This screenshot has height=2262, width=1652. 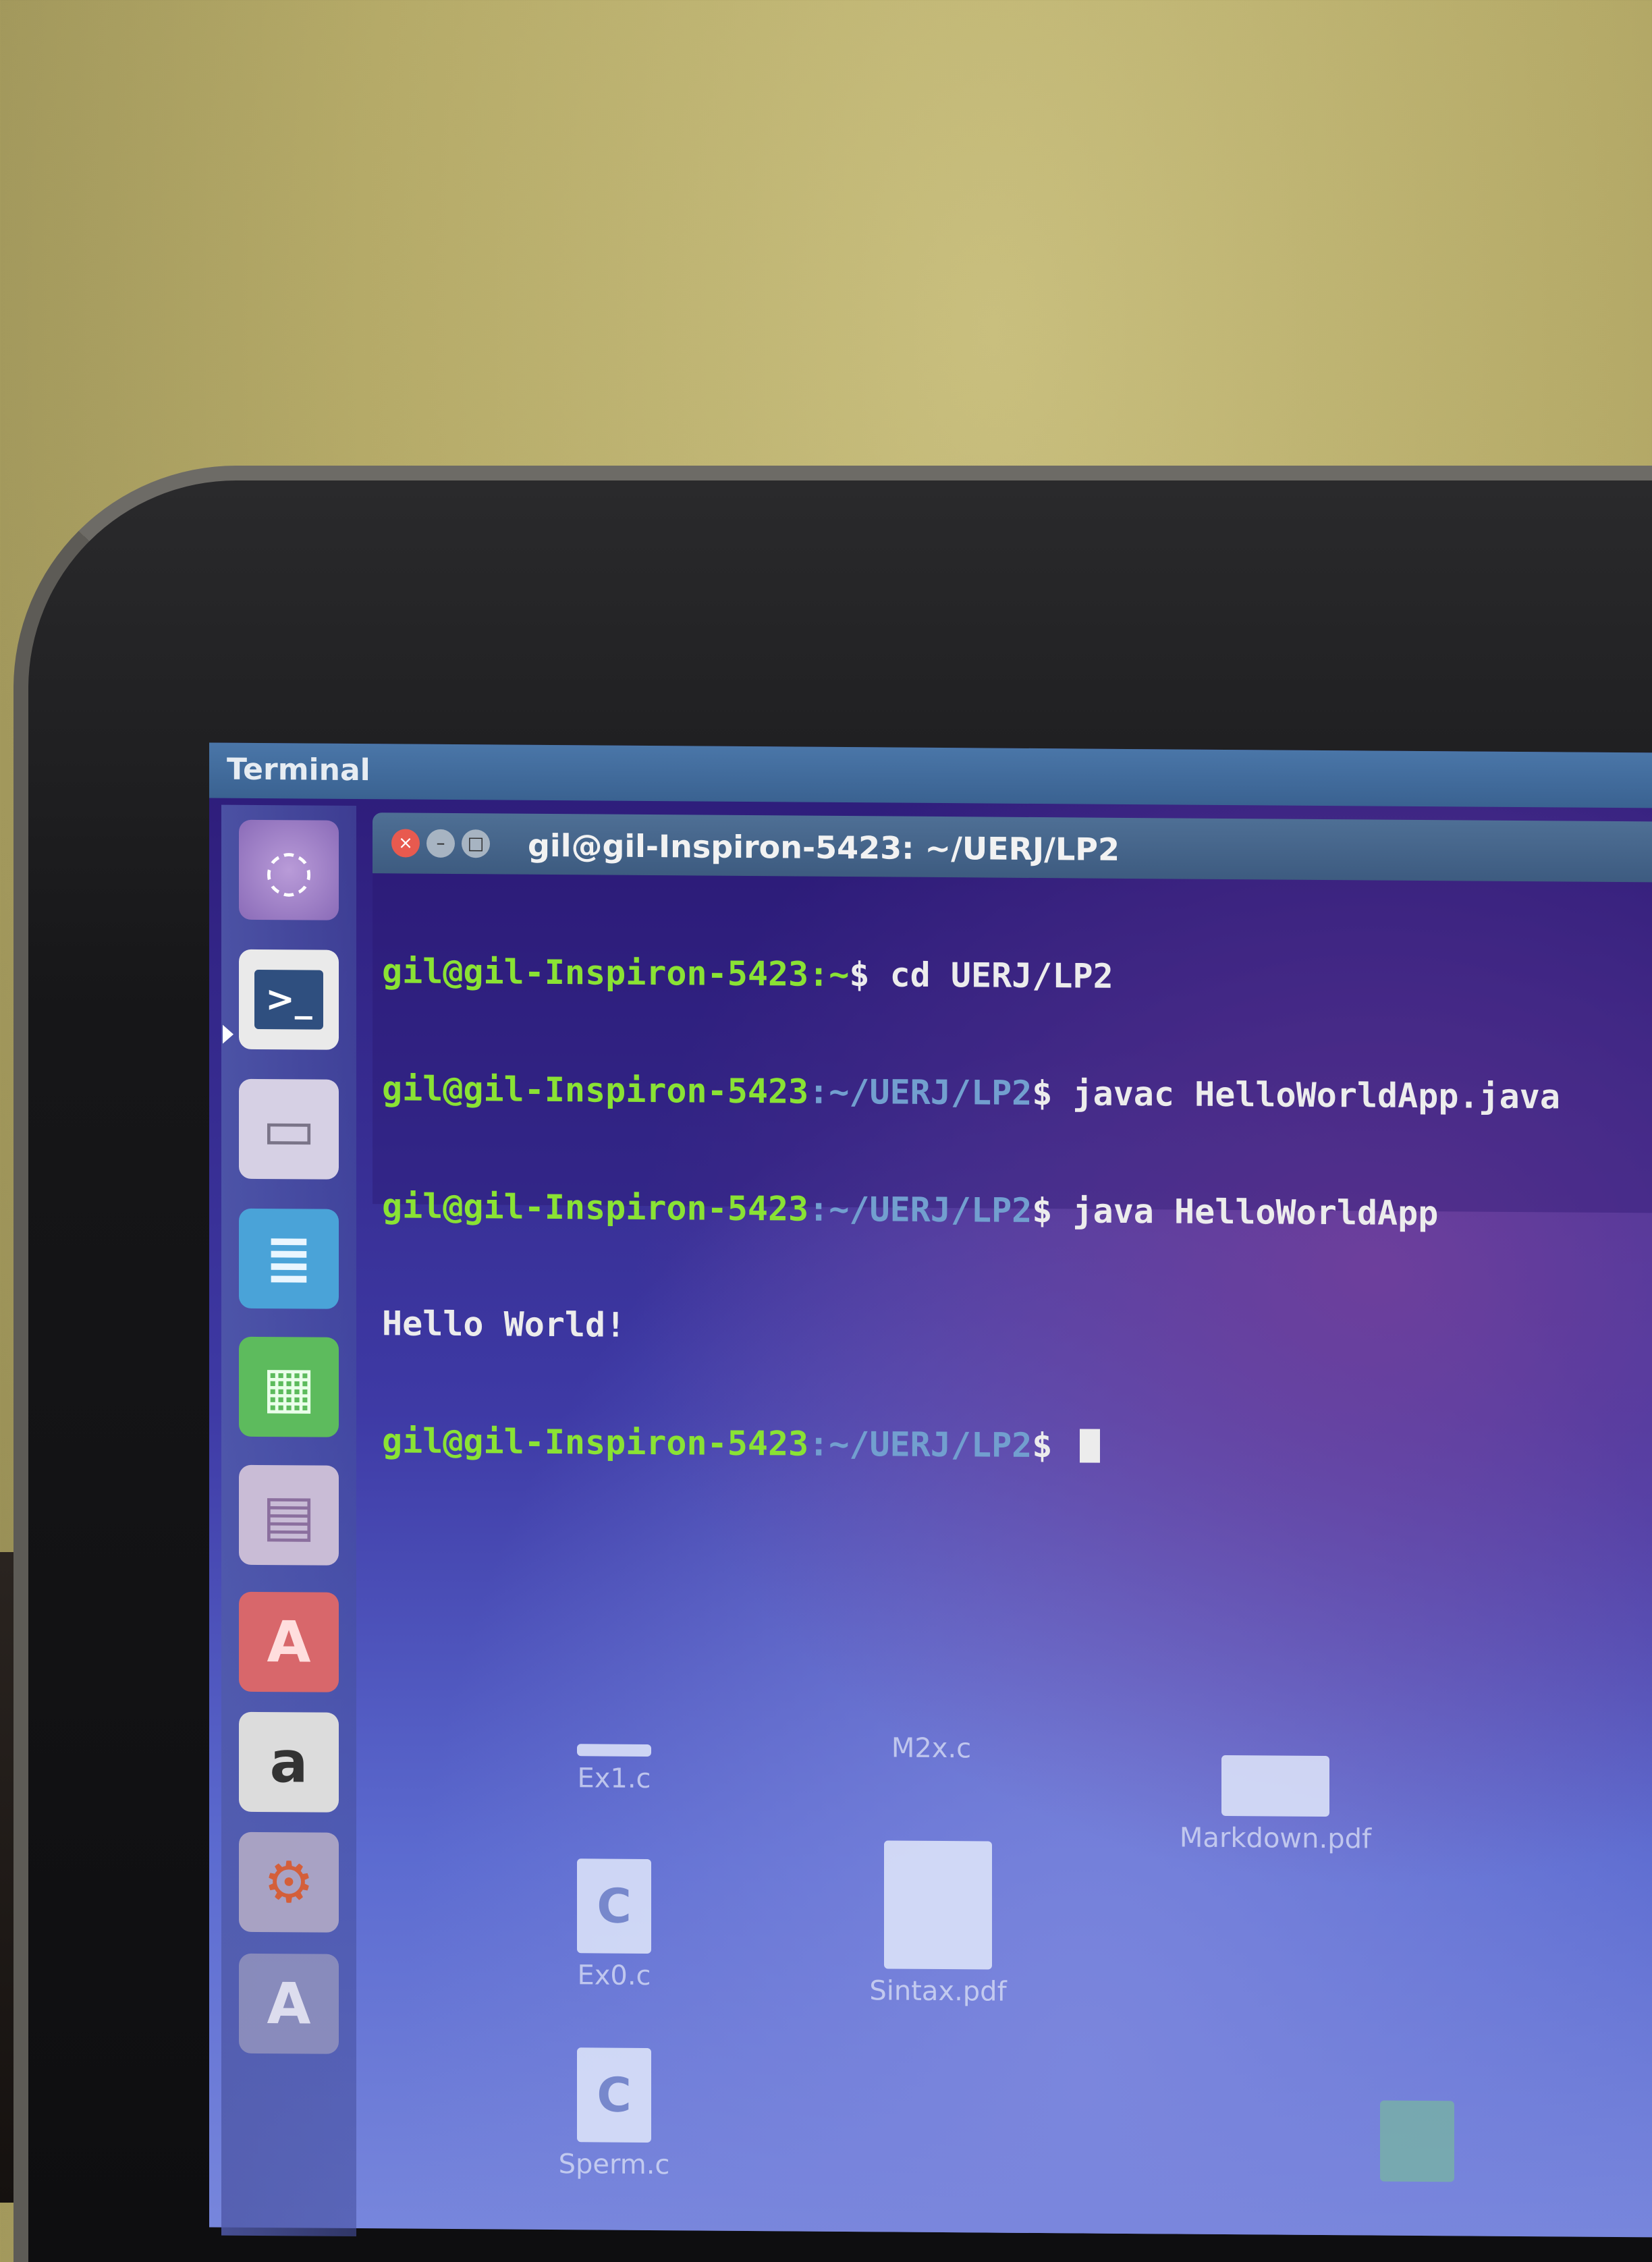 I want to click on launcher-item-files: ▭, so click(x=289, y=1129).